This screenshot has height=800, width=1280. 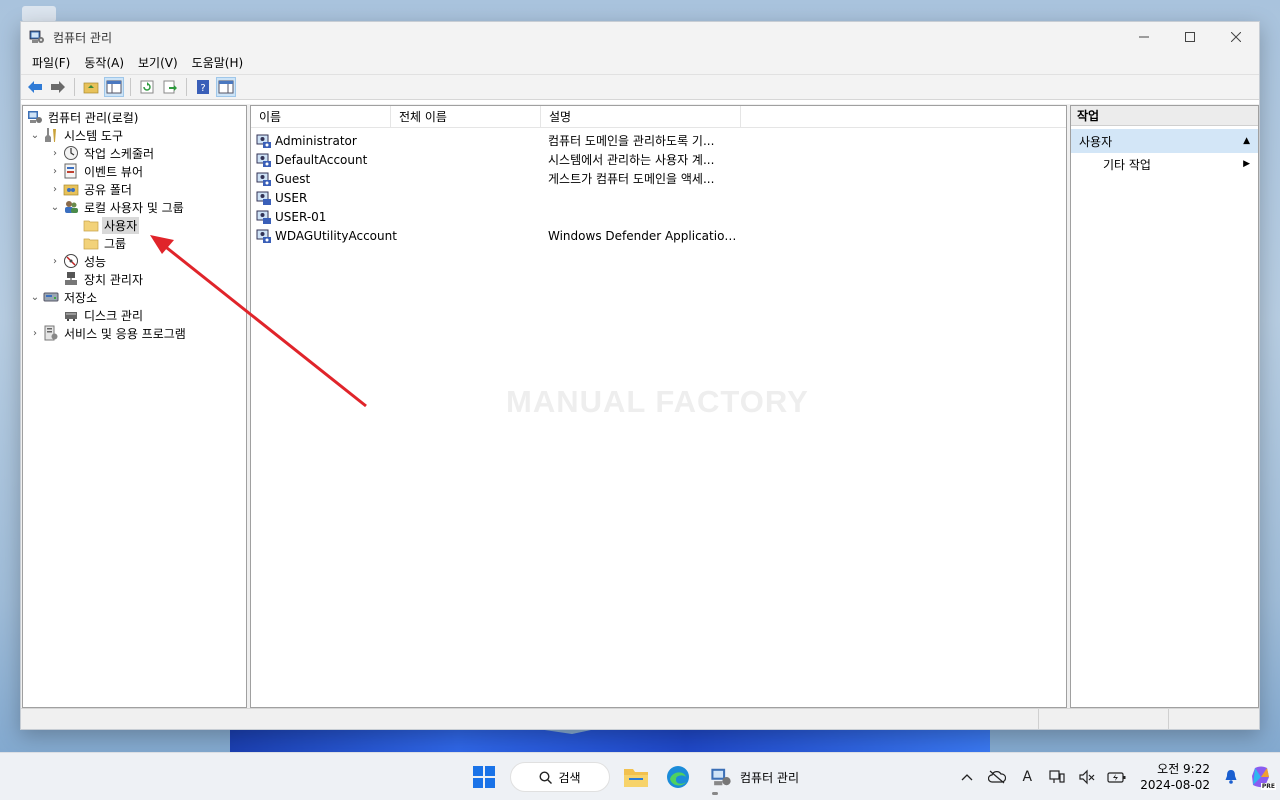 I want to click on onedrive-button, so click(x=997, y=777).